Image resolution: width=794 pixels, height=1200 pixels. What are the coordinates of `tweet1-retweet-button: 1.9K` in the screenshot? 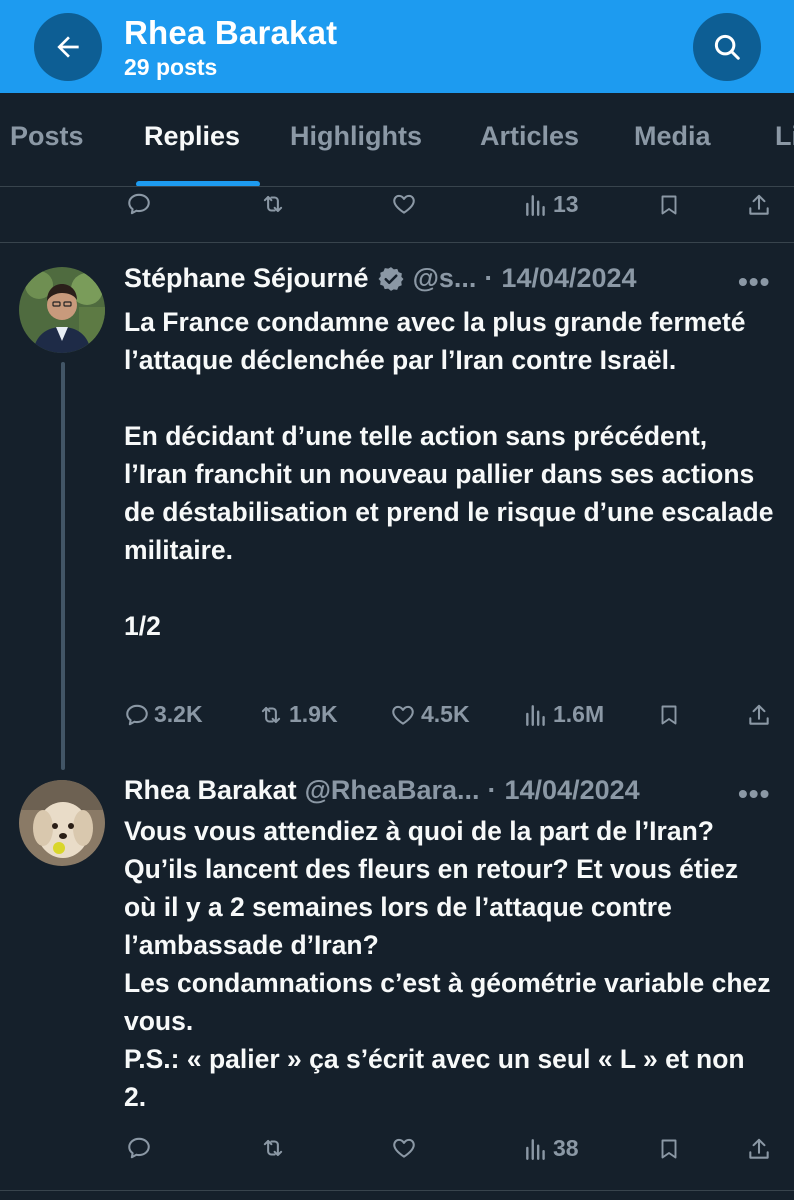 It's located at (297, 714).